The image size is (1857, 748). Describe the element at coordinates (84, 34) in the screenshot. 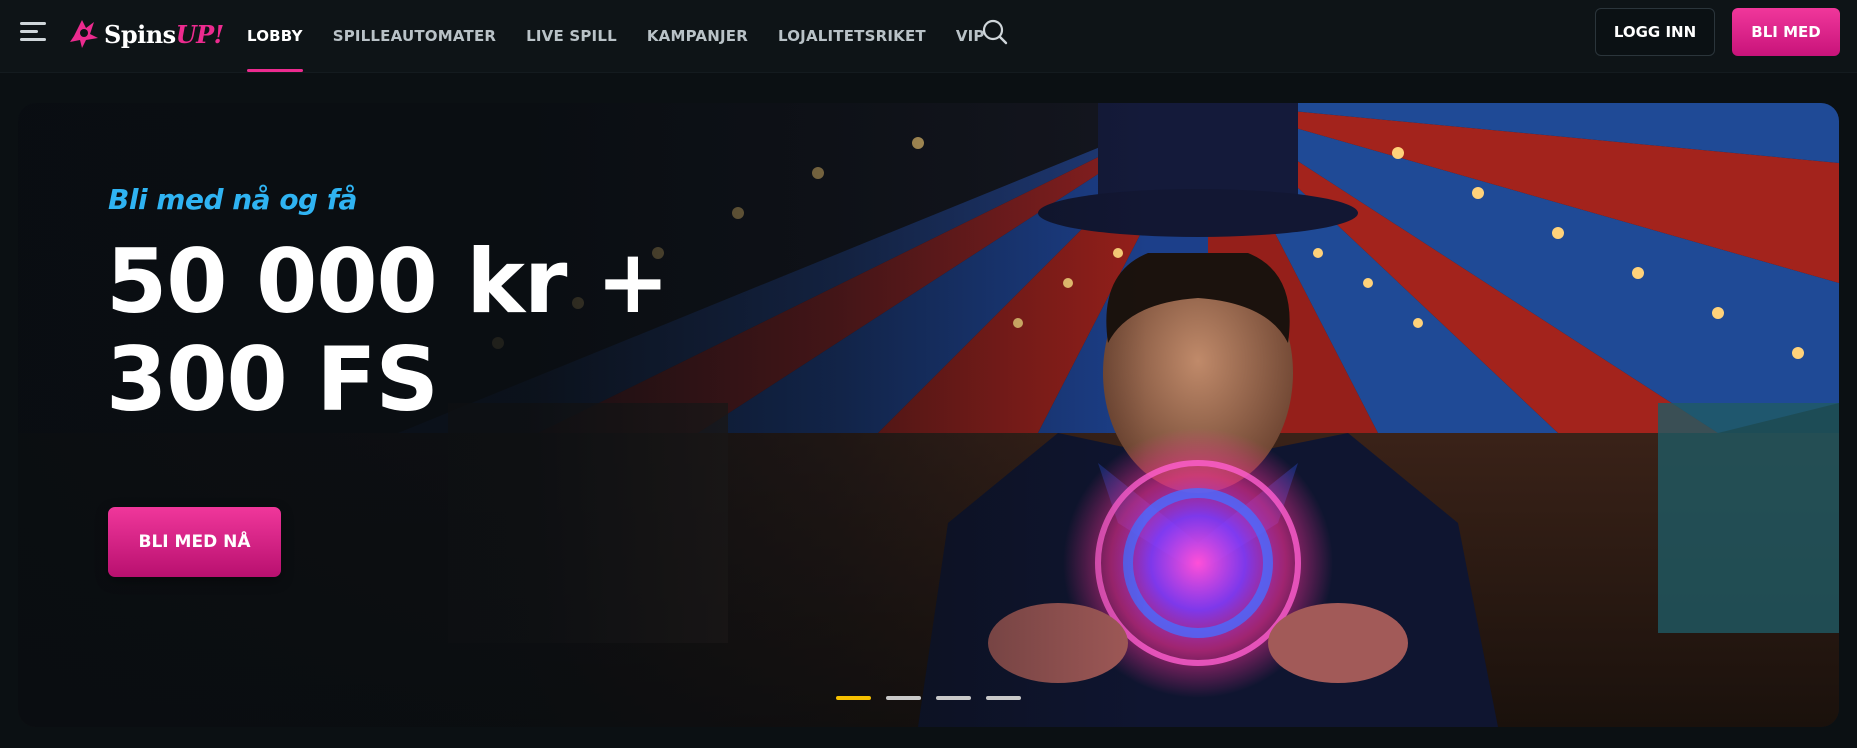

I see `logo-icon` at that location.